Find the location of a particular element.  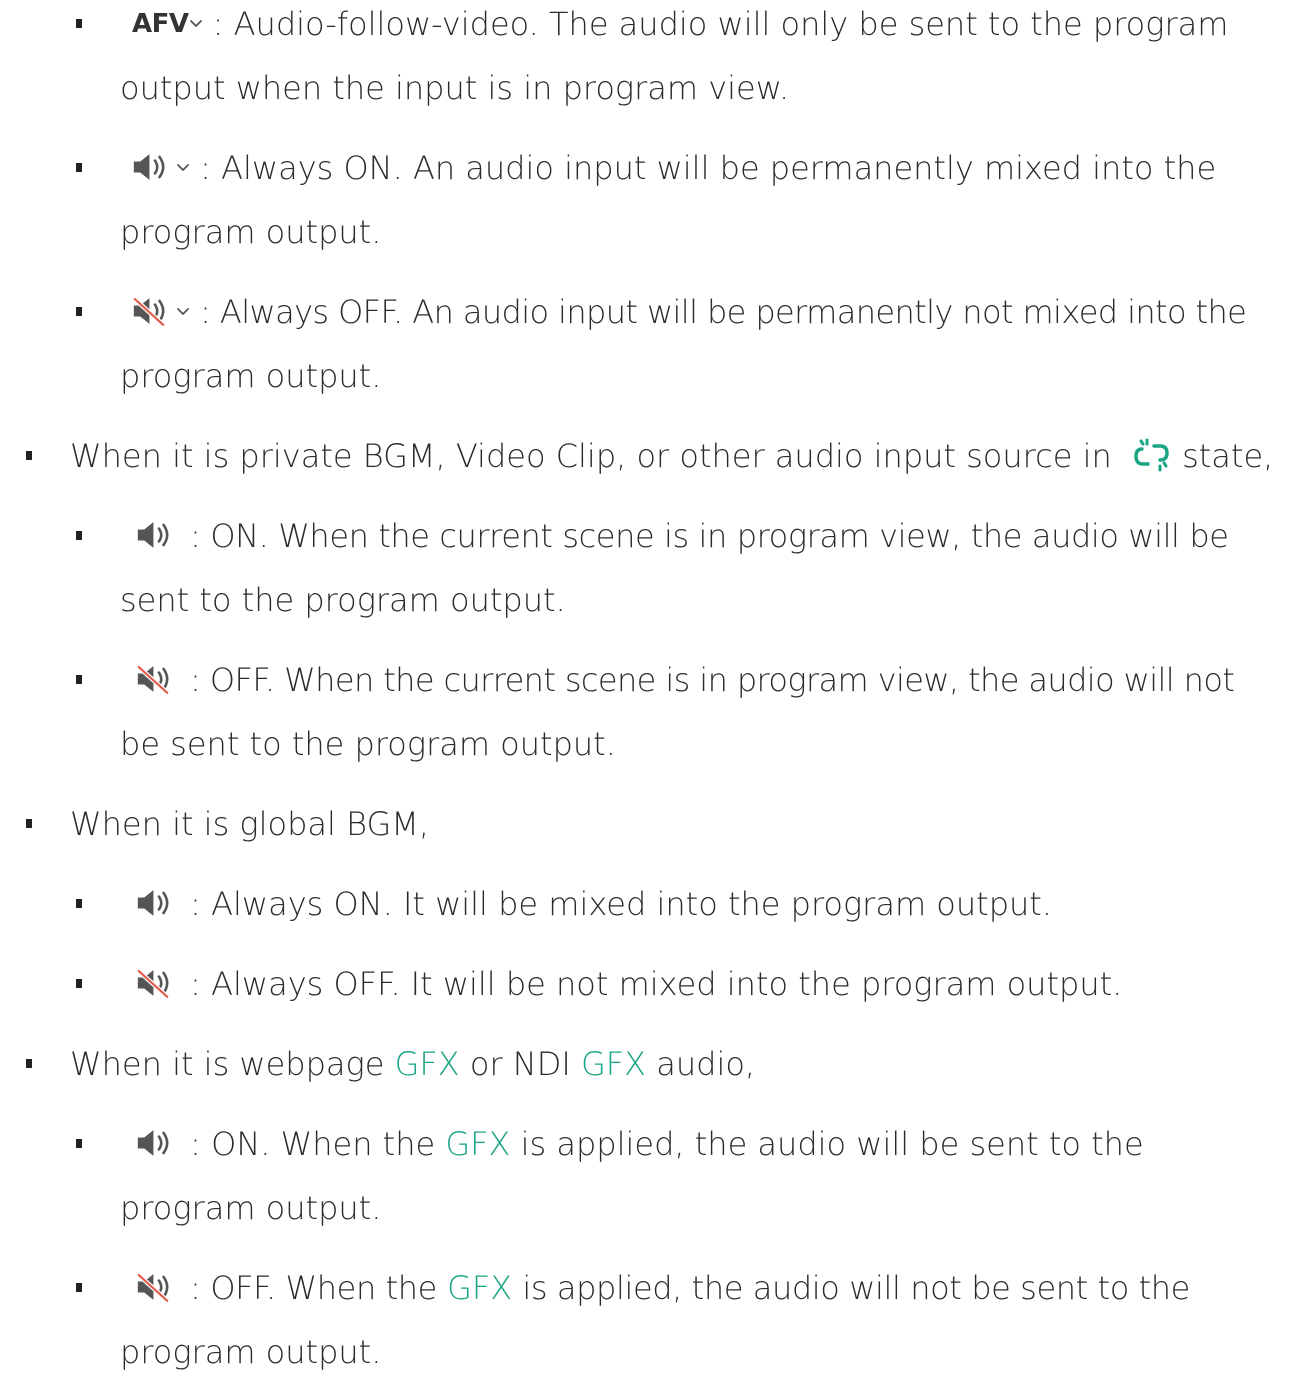

gfx-on-description-cont: program output. is located at coordinates (251, 1208).